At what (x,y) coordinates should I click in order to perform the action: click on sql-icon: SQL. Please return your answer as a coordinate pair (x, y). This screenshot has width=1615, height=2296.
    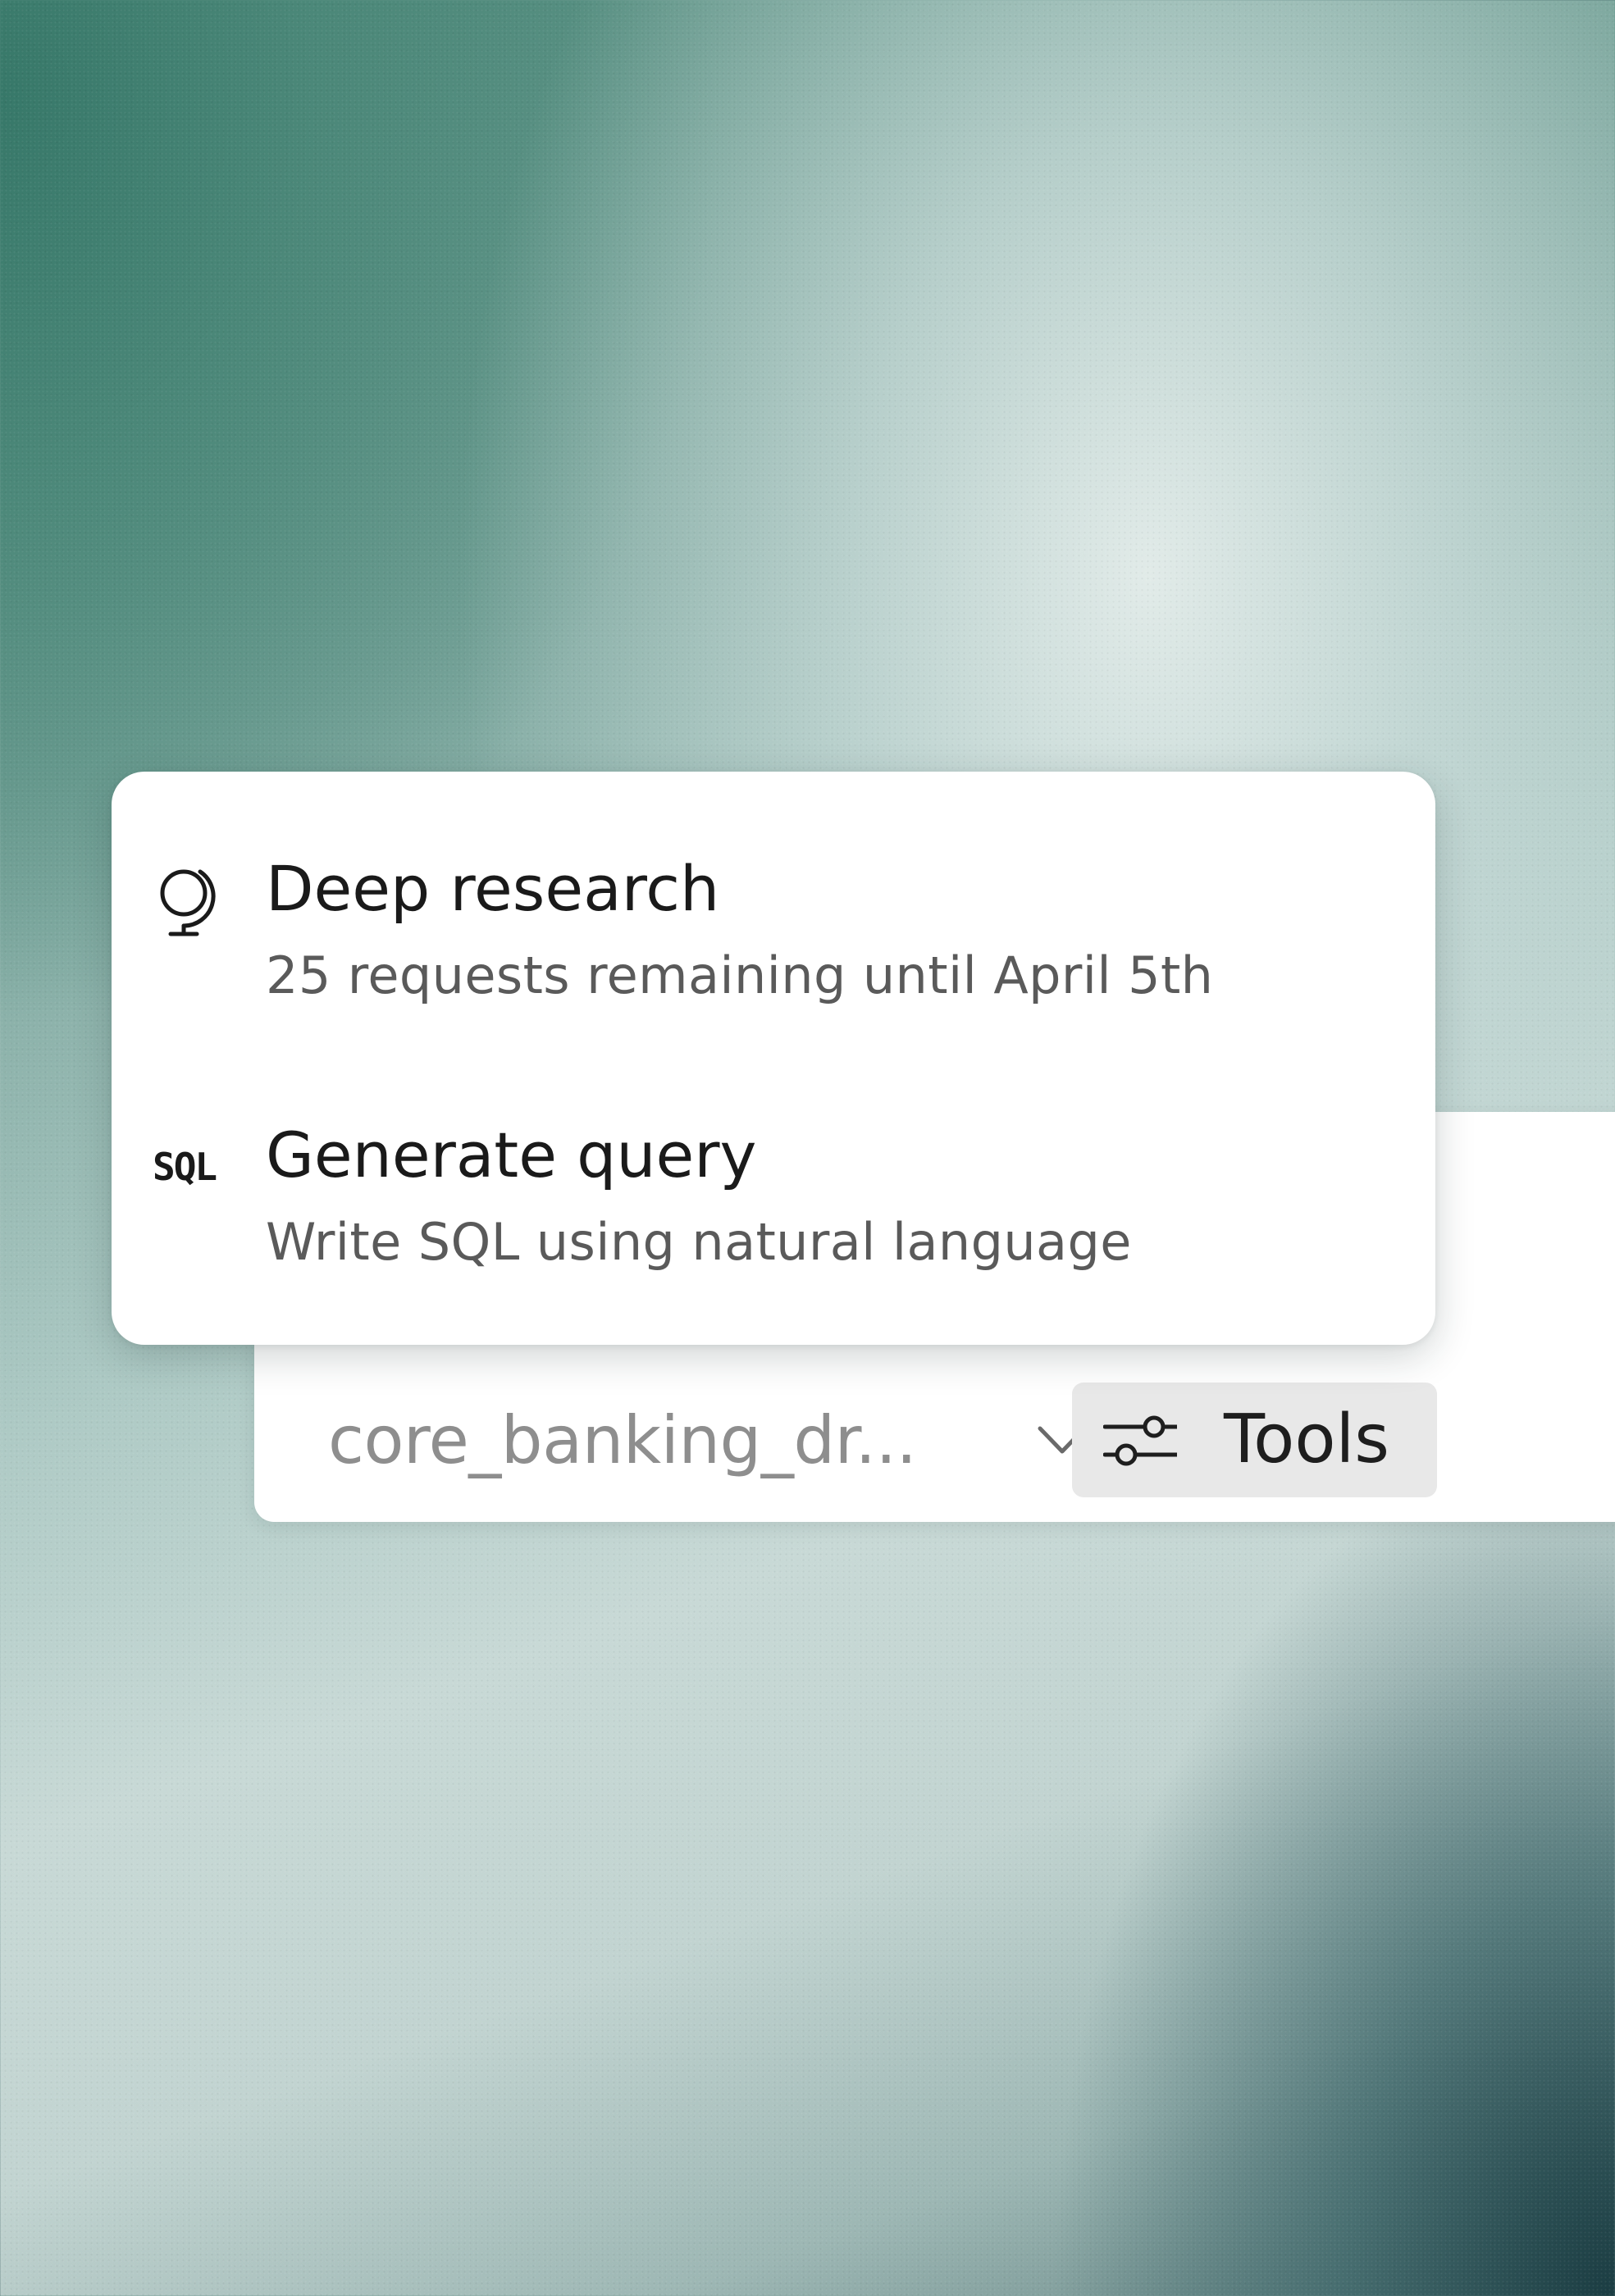
    Looking at the image, I should click on (185, 1167).